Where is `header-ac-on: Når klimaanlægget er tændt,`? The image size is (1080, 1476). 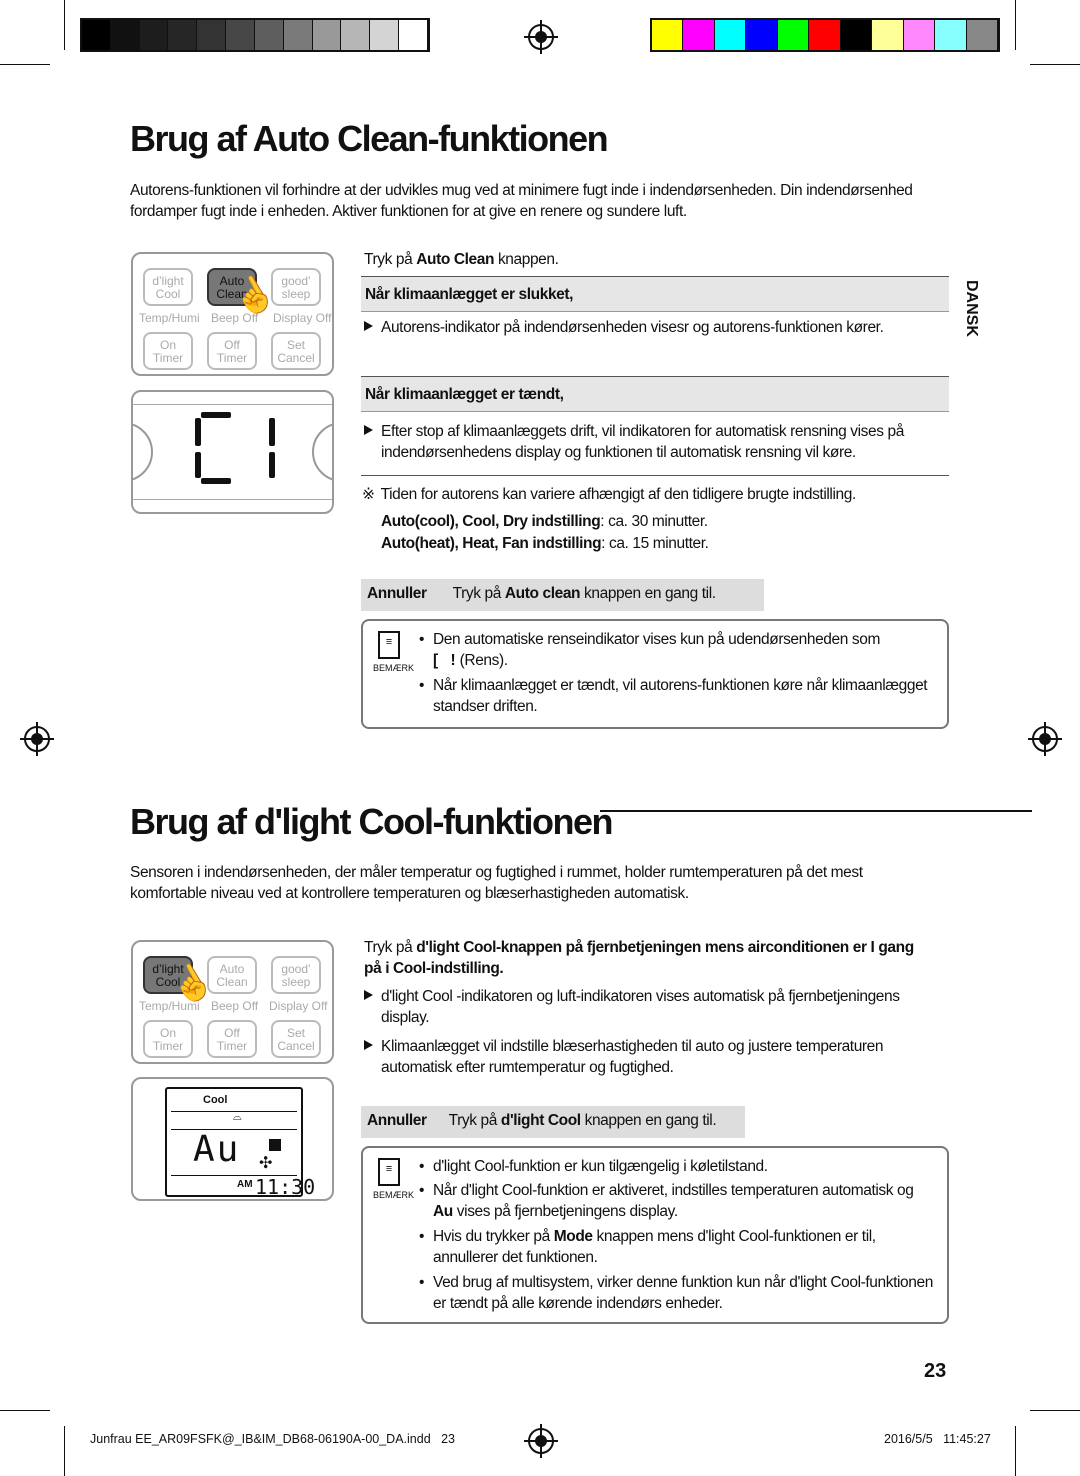
header-ac-on: Når klimaanlægget er tændt, is located at coordinates (655, 394).